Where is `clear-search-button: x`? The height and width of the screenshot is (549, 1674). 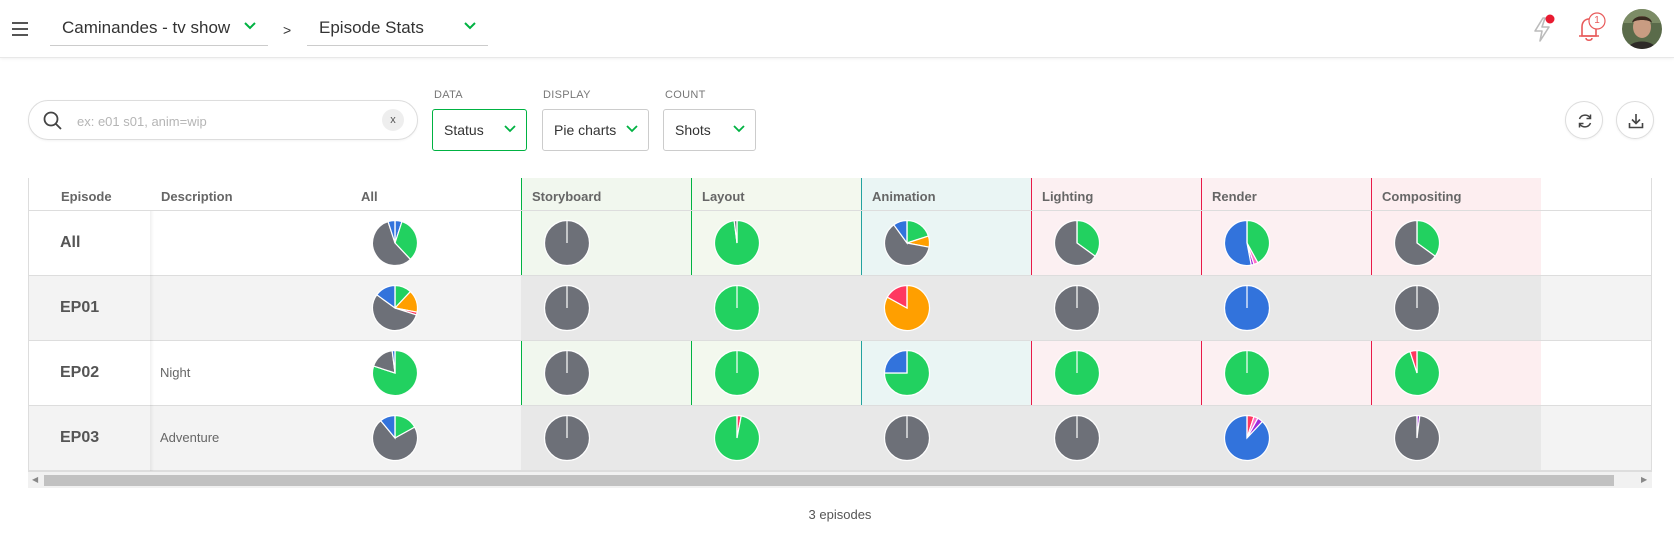 clear-search-button: x is located at coordinates (393, 120).